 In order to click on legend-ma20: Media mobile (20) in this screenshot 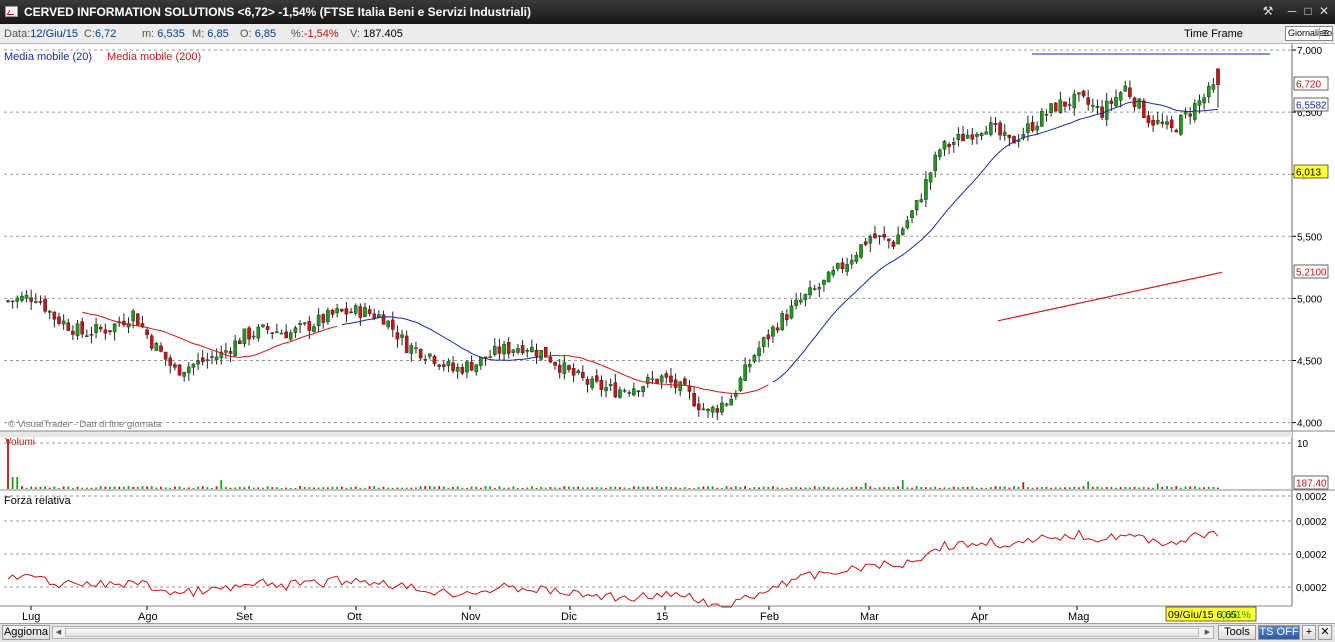, I will do `click(48, 57)`.